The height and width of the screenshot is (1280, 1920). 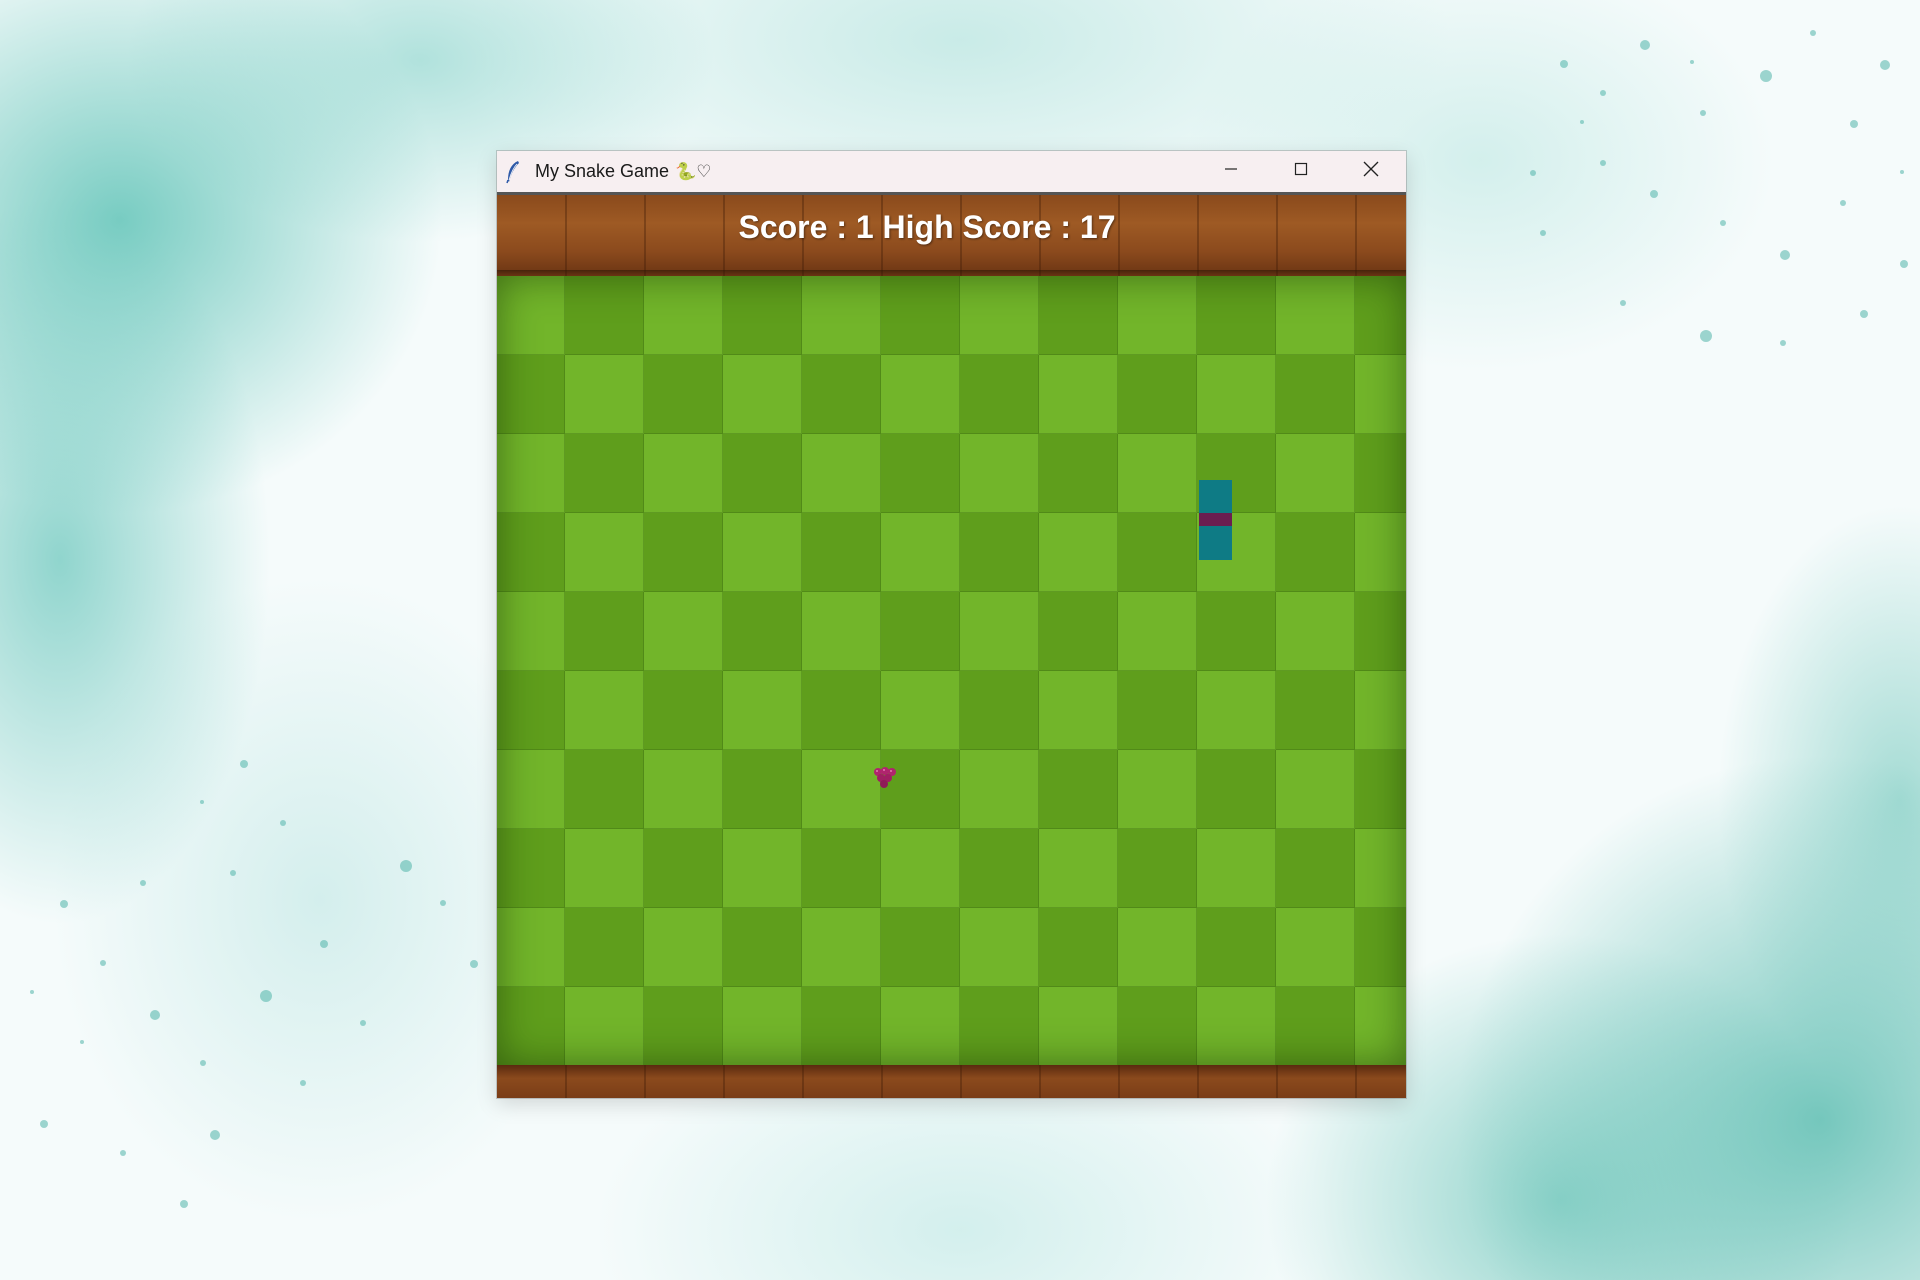 I want to click on maximize-button, so click(x=1301, y=171).